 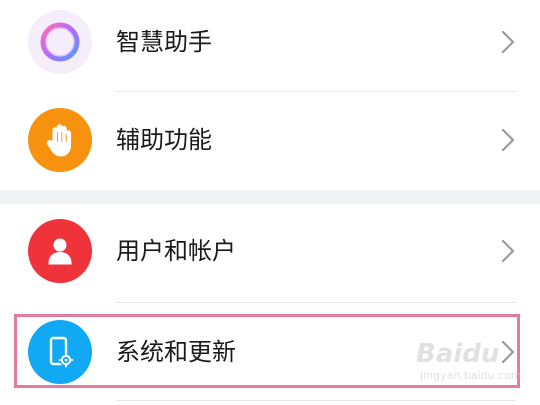 What do you see at coordinates (270, 197) in the screenshot?
I see `group-separator` at bounding box center [270, 197].